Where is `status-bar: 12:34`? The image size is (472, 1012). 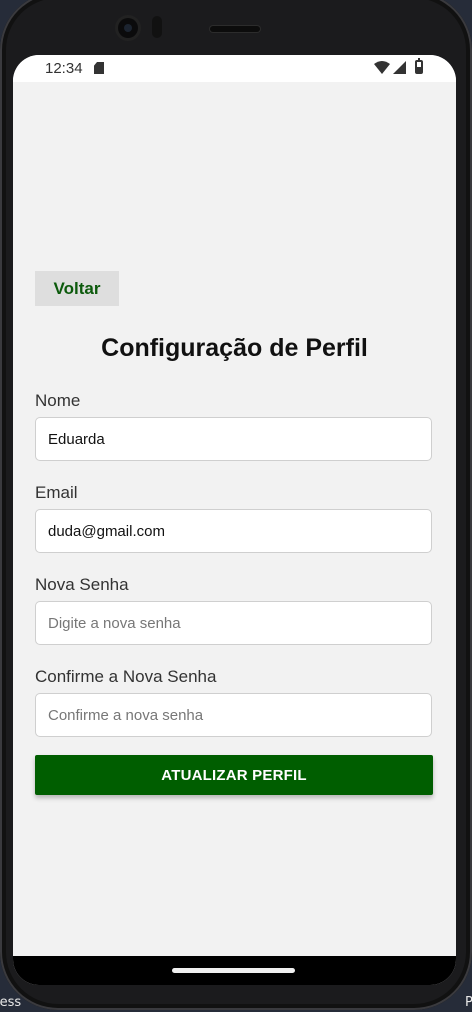 status-bar: 12:34 is located at coordinates (234, 68).